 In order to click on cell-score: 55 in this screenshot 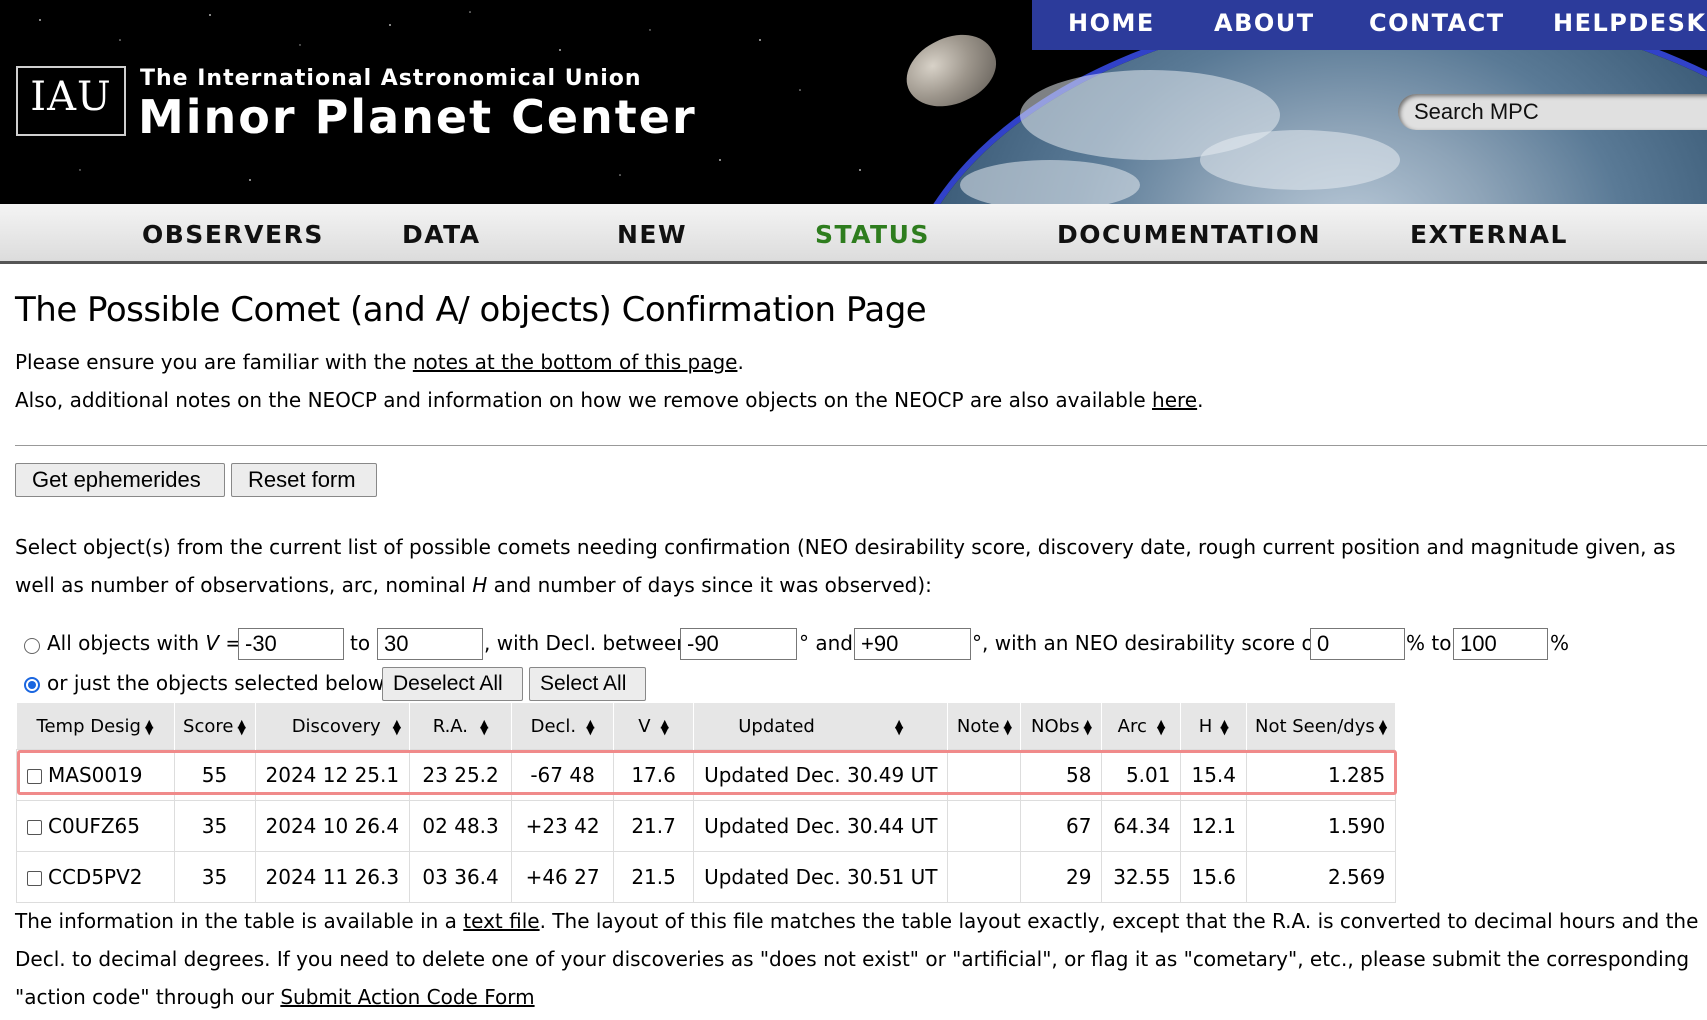, I will do `click(214, 775)`.